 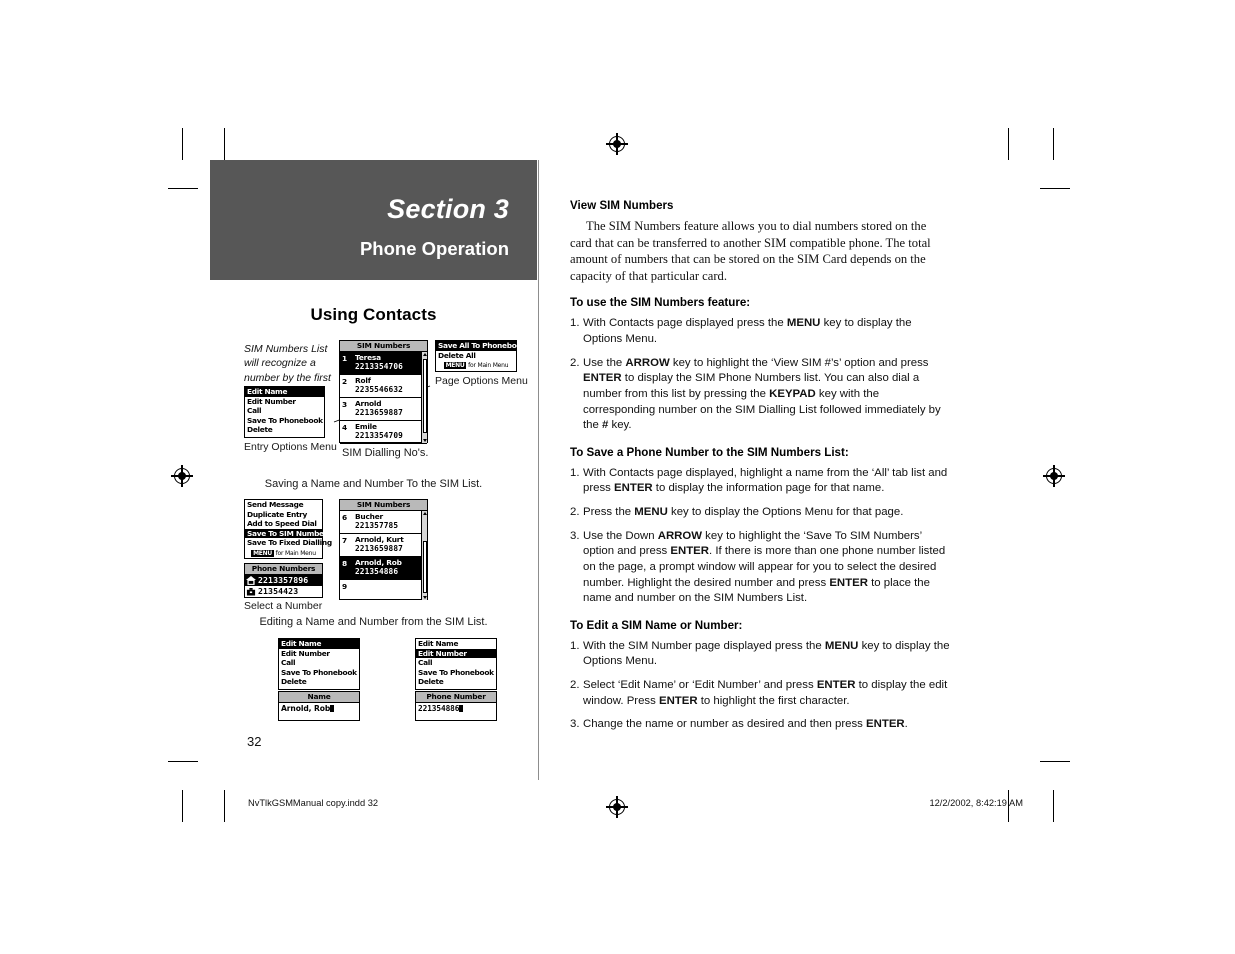 I want to click on menu-item-add-to-speed-dial: Add to Speed Dial, so click(x=283, y=524).